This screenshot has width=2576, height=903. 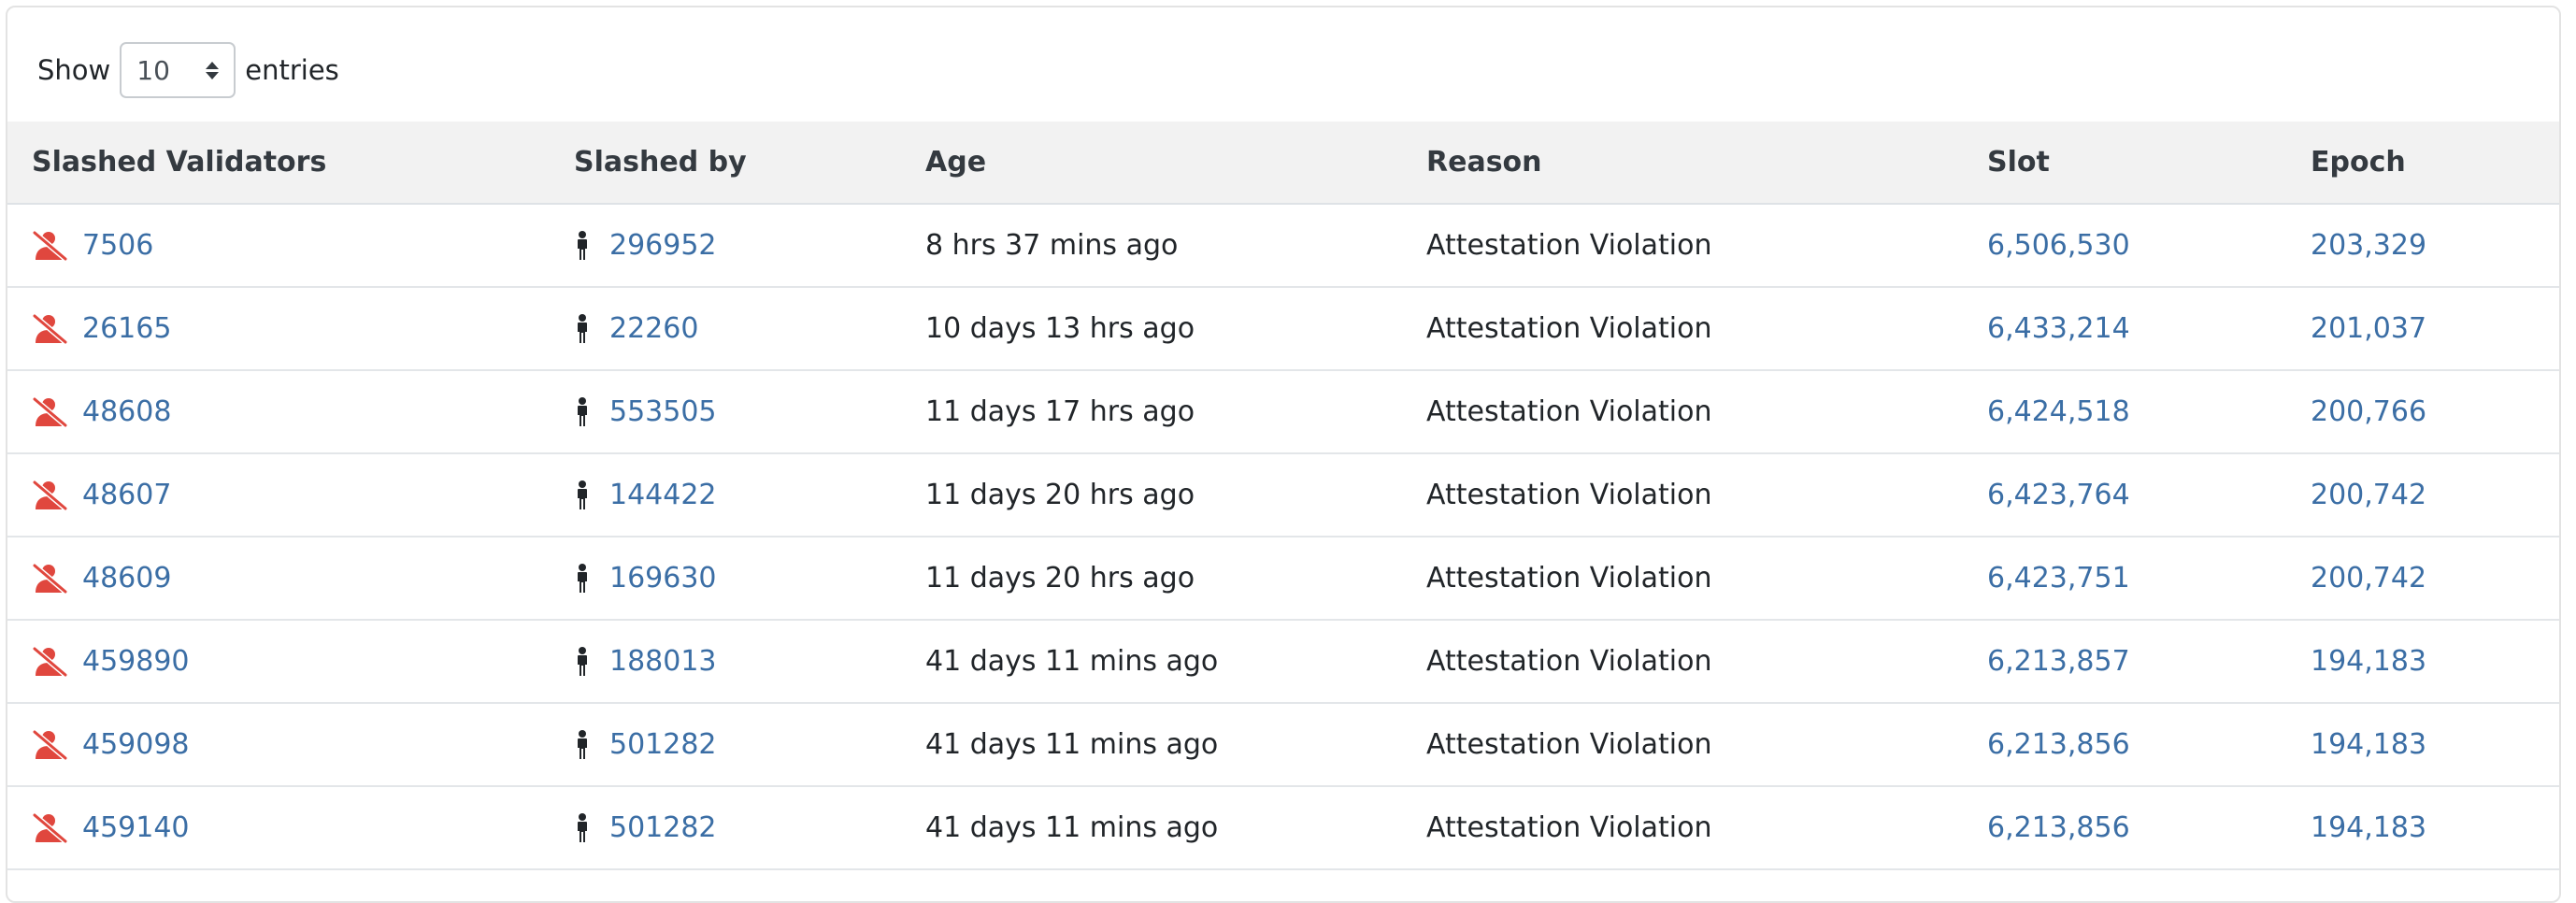 I want to click on validator-link: 459098, so click(x=136, y=744).